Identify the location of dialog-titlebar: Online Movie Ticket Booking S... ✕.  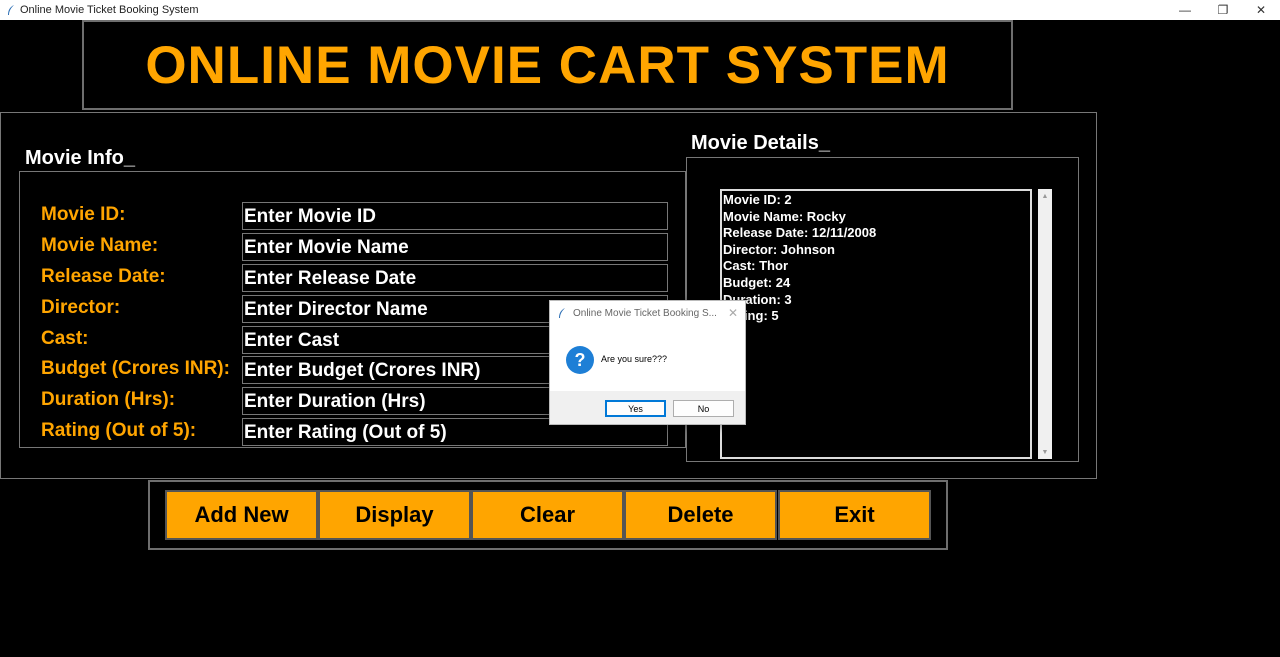
(647, 313).